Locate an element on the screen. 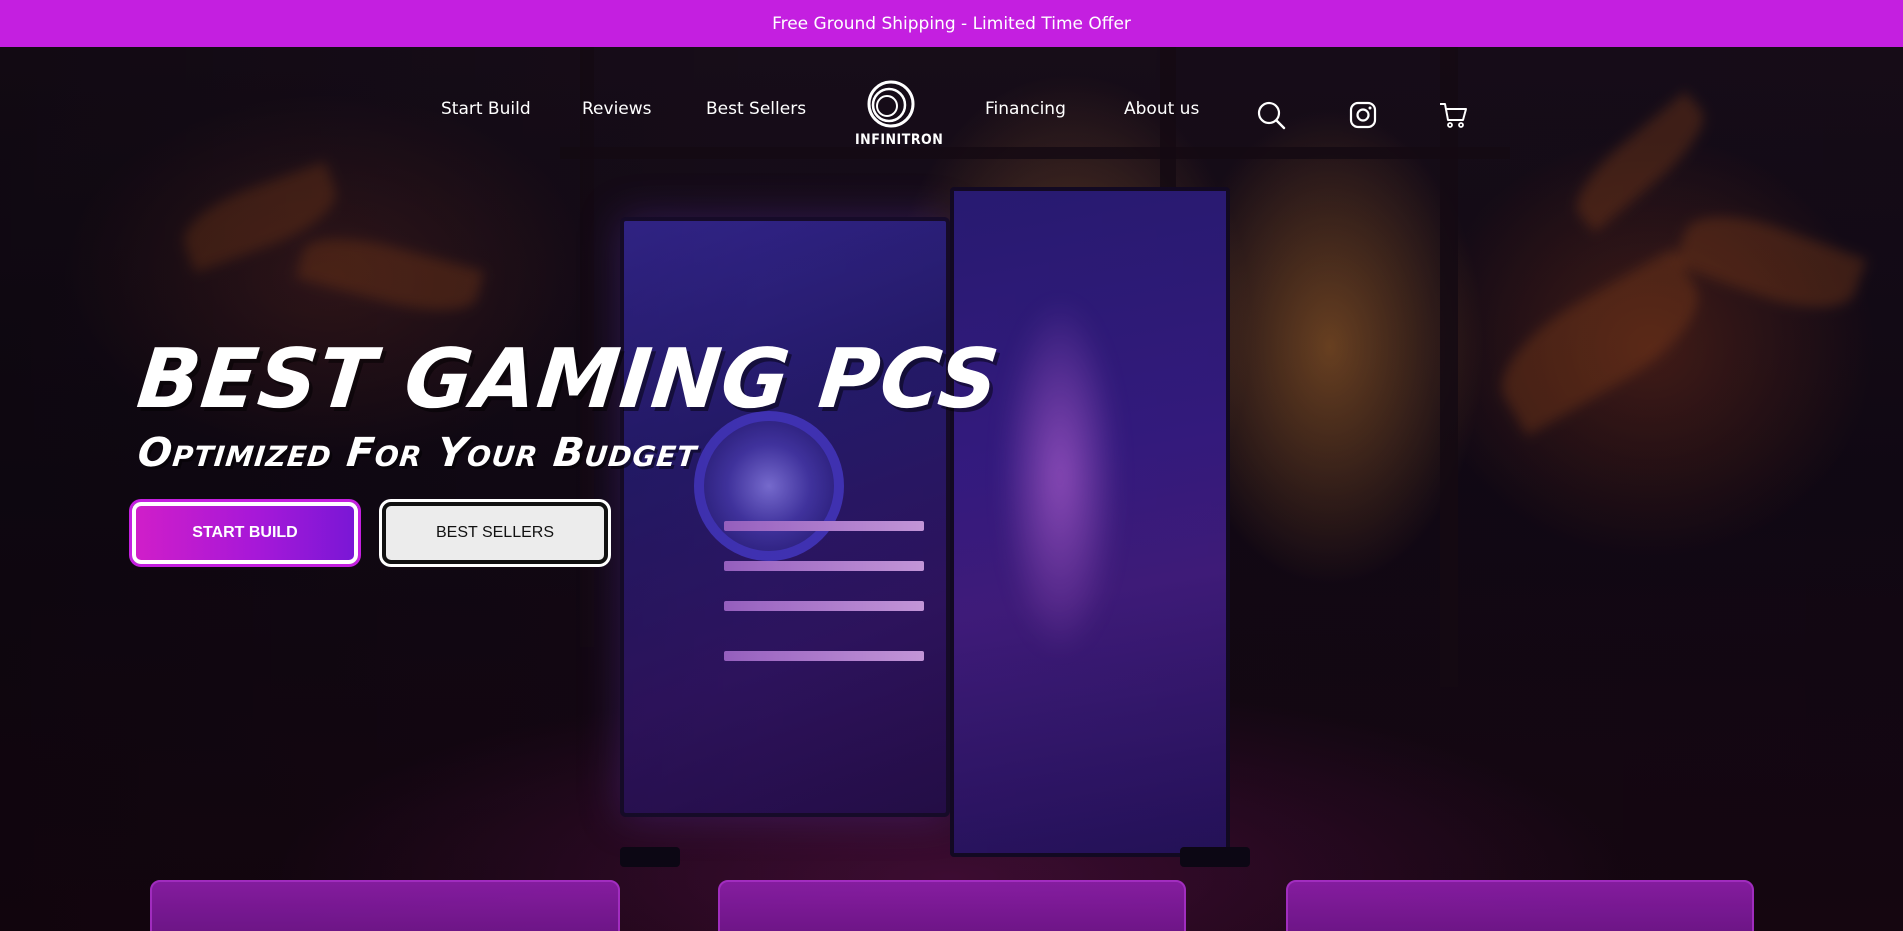 This screenshot has width=1903, height=931. nav-start-build: Start Build is located at coordinates (486, 109).